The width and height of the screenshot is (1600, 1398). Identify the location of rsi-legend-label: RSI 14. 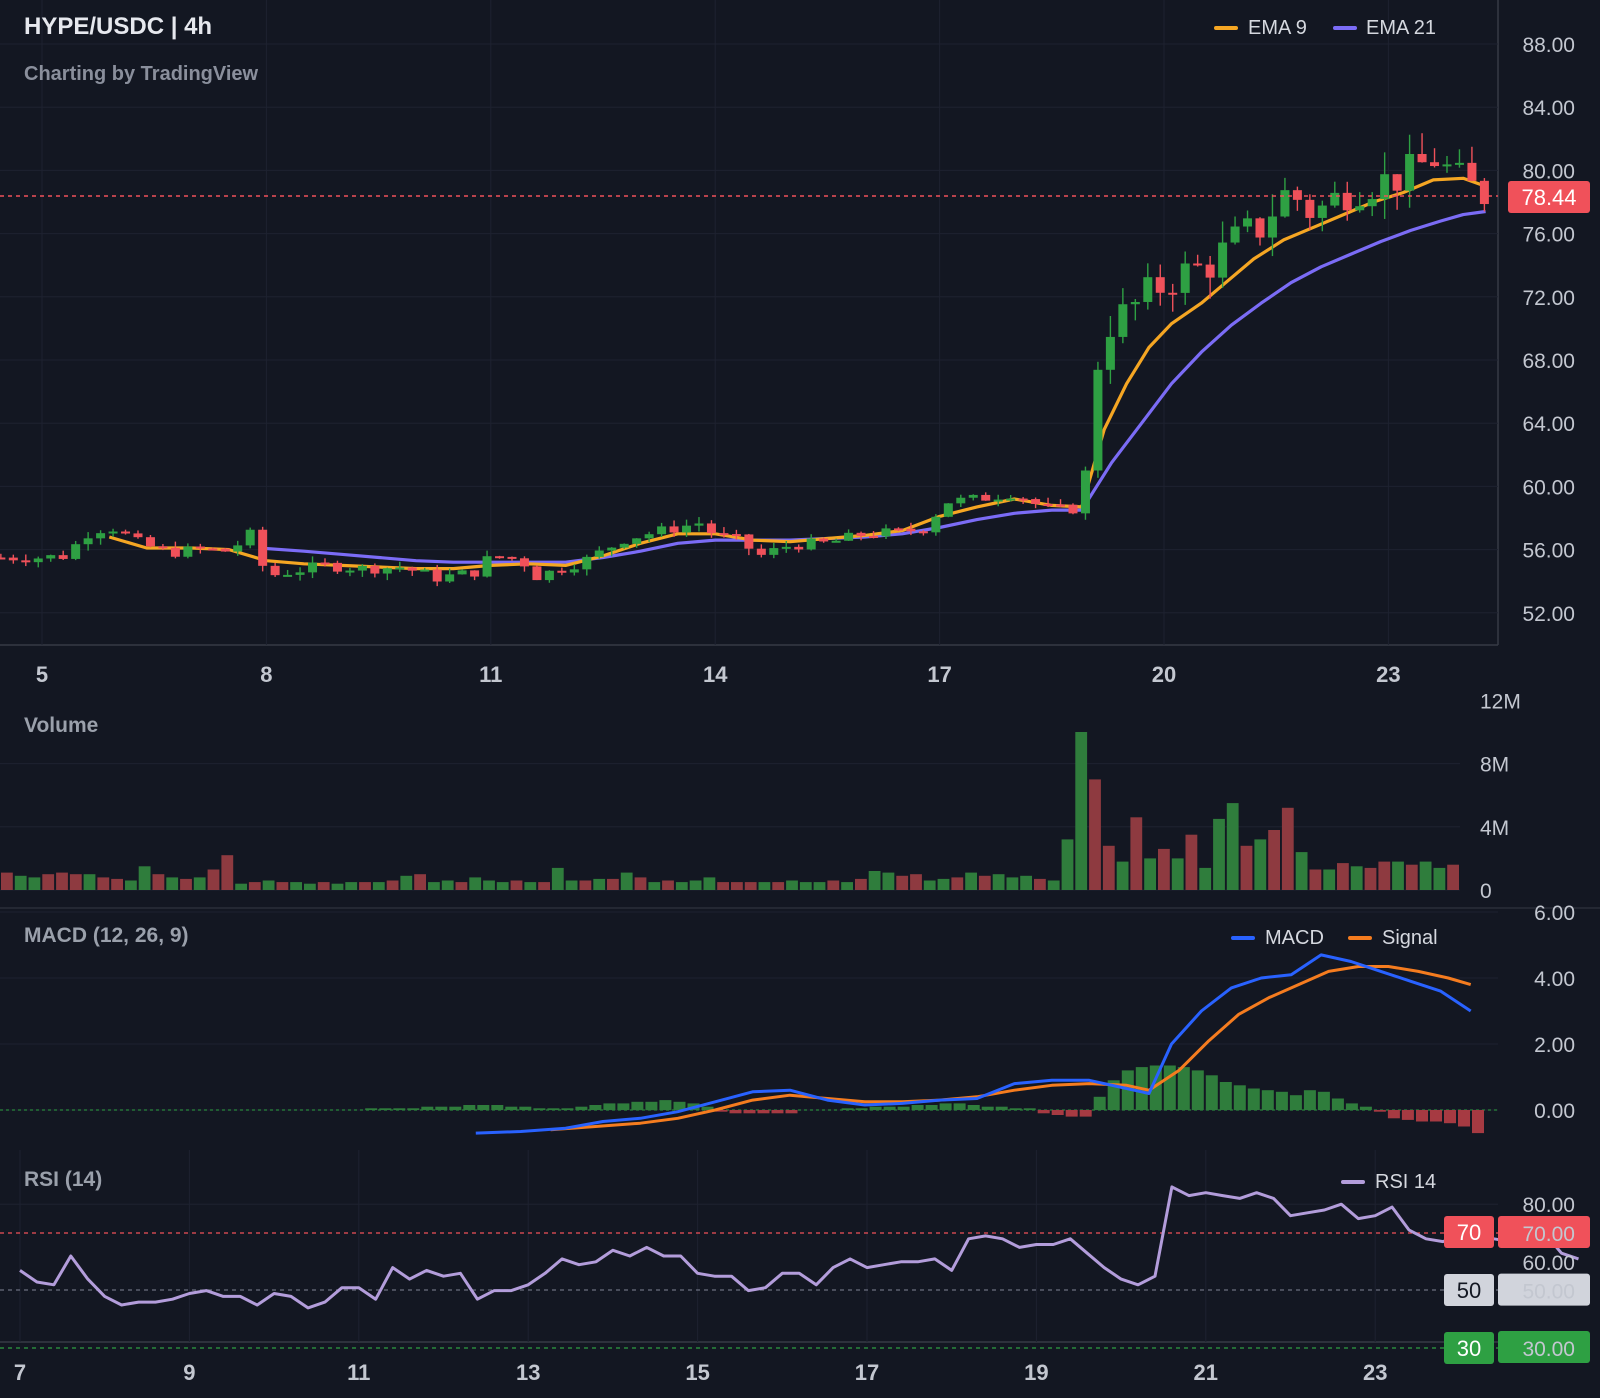
(1405, 1182).